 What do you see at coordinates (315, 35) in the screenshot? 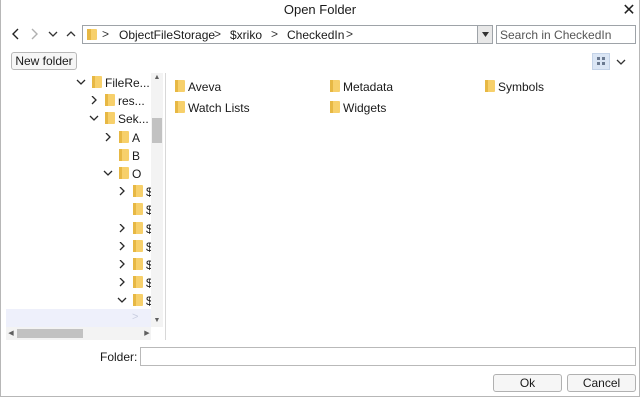
I see `breadcrumb-checkedin: CheckedIn` at bounding box center [315, 35].